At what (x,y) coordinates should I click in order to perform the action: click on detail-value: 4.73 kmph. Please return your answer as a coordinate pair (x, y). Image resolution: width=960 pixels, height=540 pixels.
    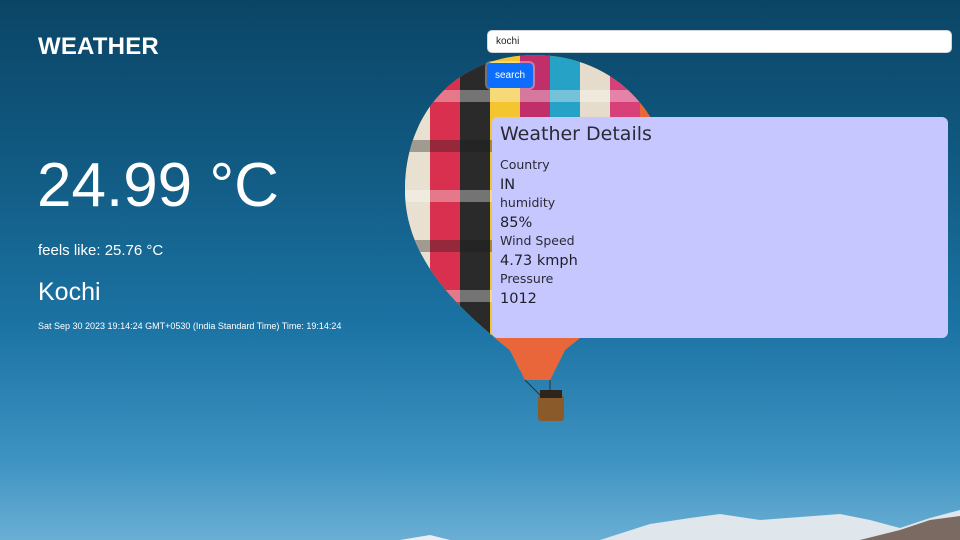
    Looking at the image, I should click on (539, 261).